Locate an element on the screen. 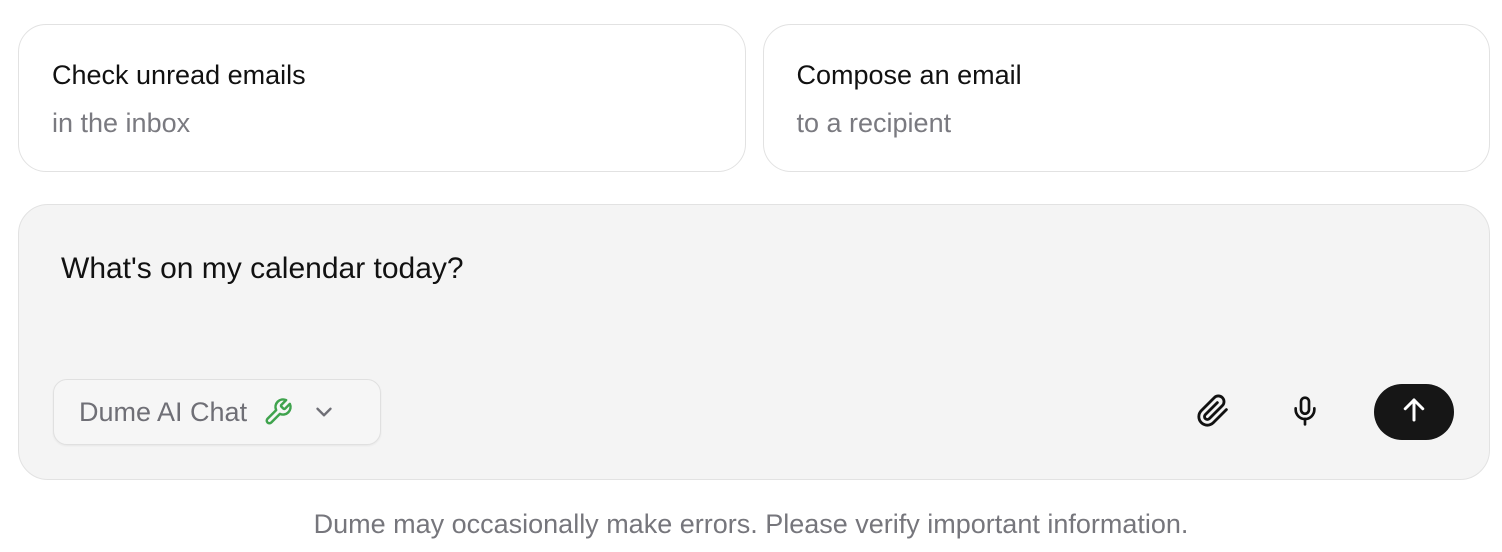  model-label: Dume AI Chat is located at coordinates (163, 411).